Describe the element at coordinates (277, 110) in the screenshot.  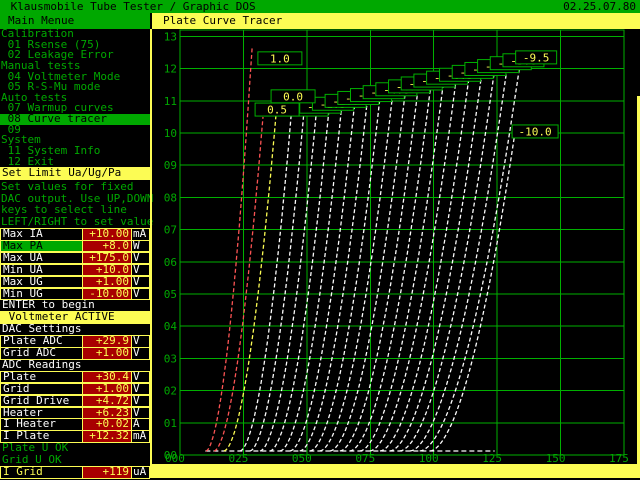
I see `curve-label-text: 0.5` at that location.